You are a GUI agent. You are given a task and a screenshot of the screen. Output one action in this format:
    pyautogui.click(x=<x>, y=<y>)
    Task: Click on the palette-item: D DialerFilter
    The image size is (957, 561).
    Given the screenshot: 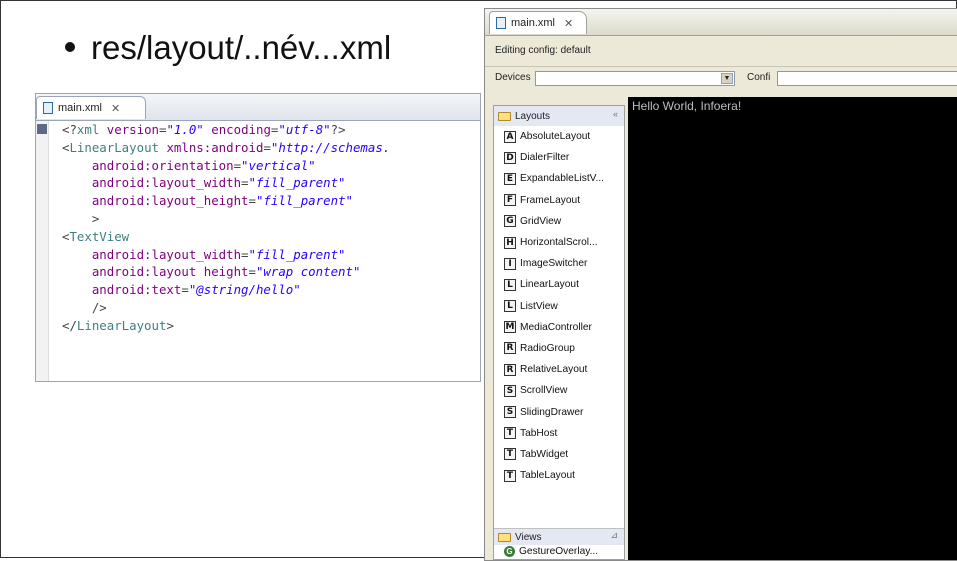 What is the action you would take?
    pyautogui.click(x=564, y=157)
    